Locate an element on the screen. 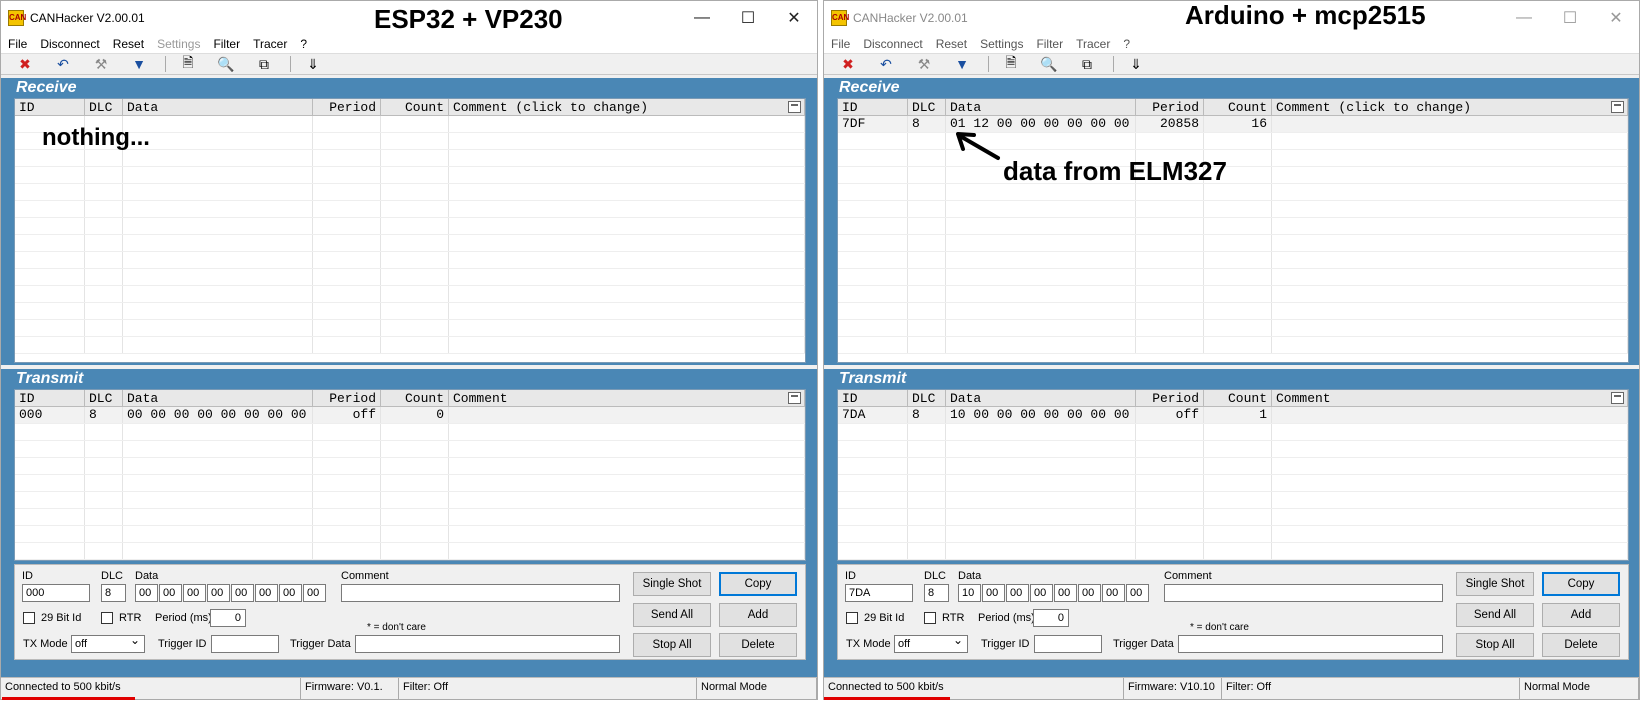  single-shot-button: Single Shot is located at coordinates (672, 584).